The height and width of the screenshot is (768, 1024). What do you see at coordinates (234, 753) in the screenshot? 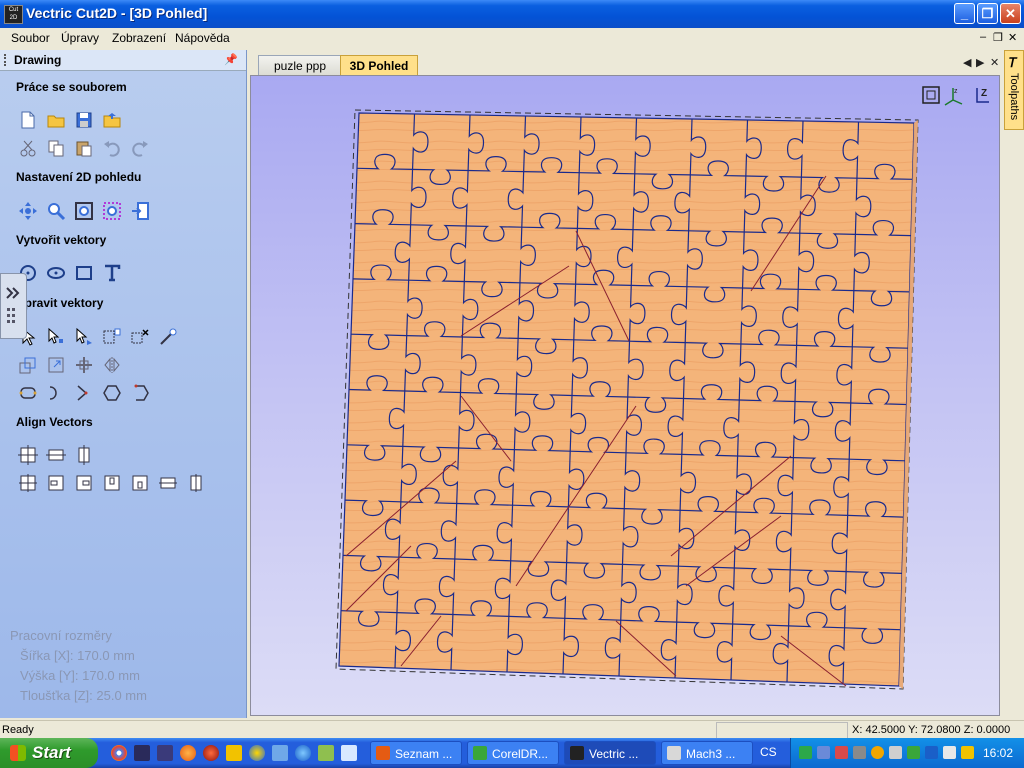
I see `tool-icon` at bounding box center [234, 753].